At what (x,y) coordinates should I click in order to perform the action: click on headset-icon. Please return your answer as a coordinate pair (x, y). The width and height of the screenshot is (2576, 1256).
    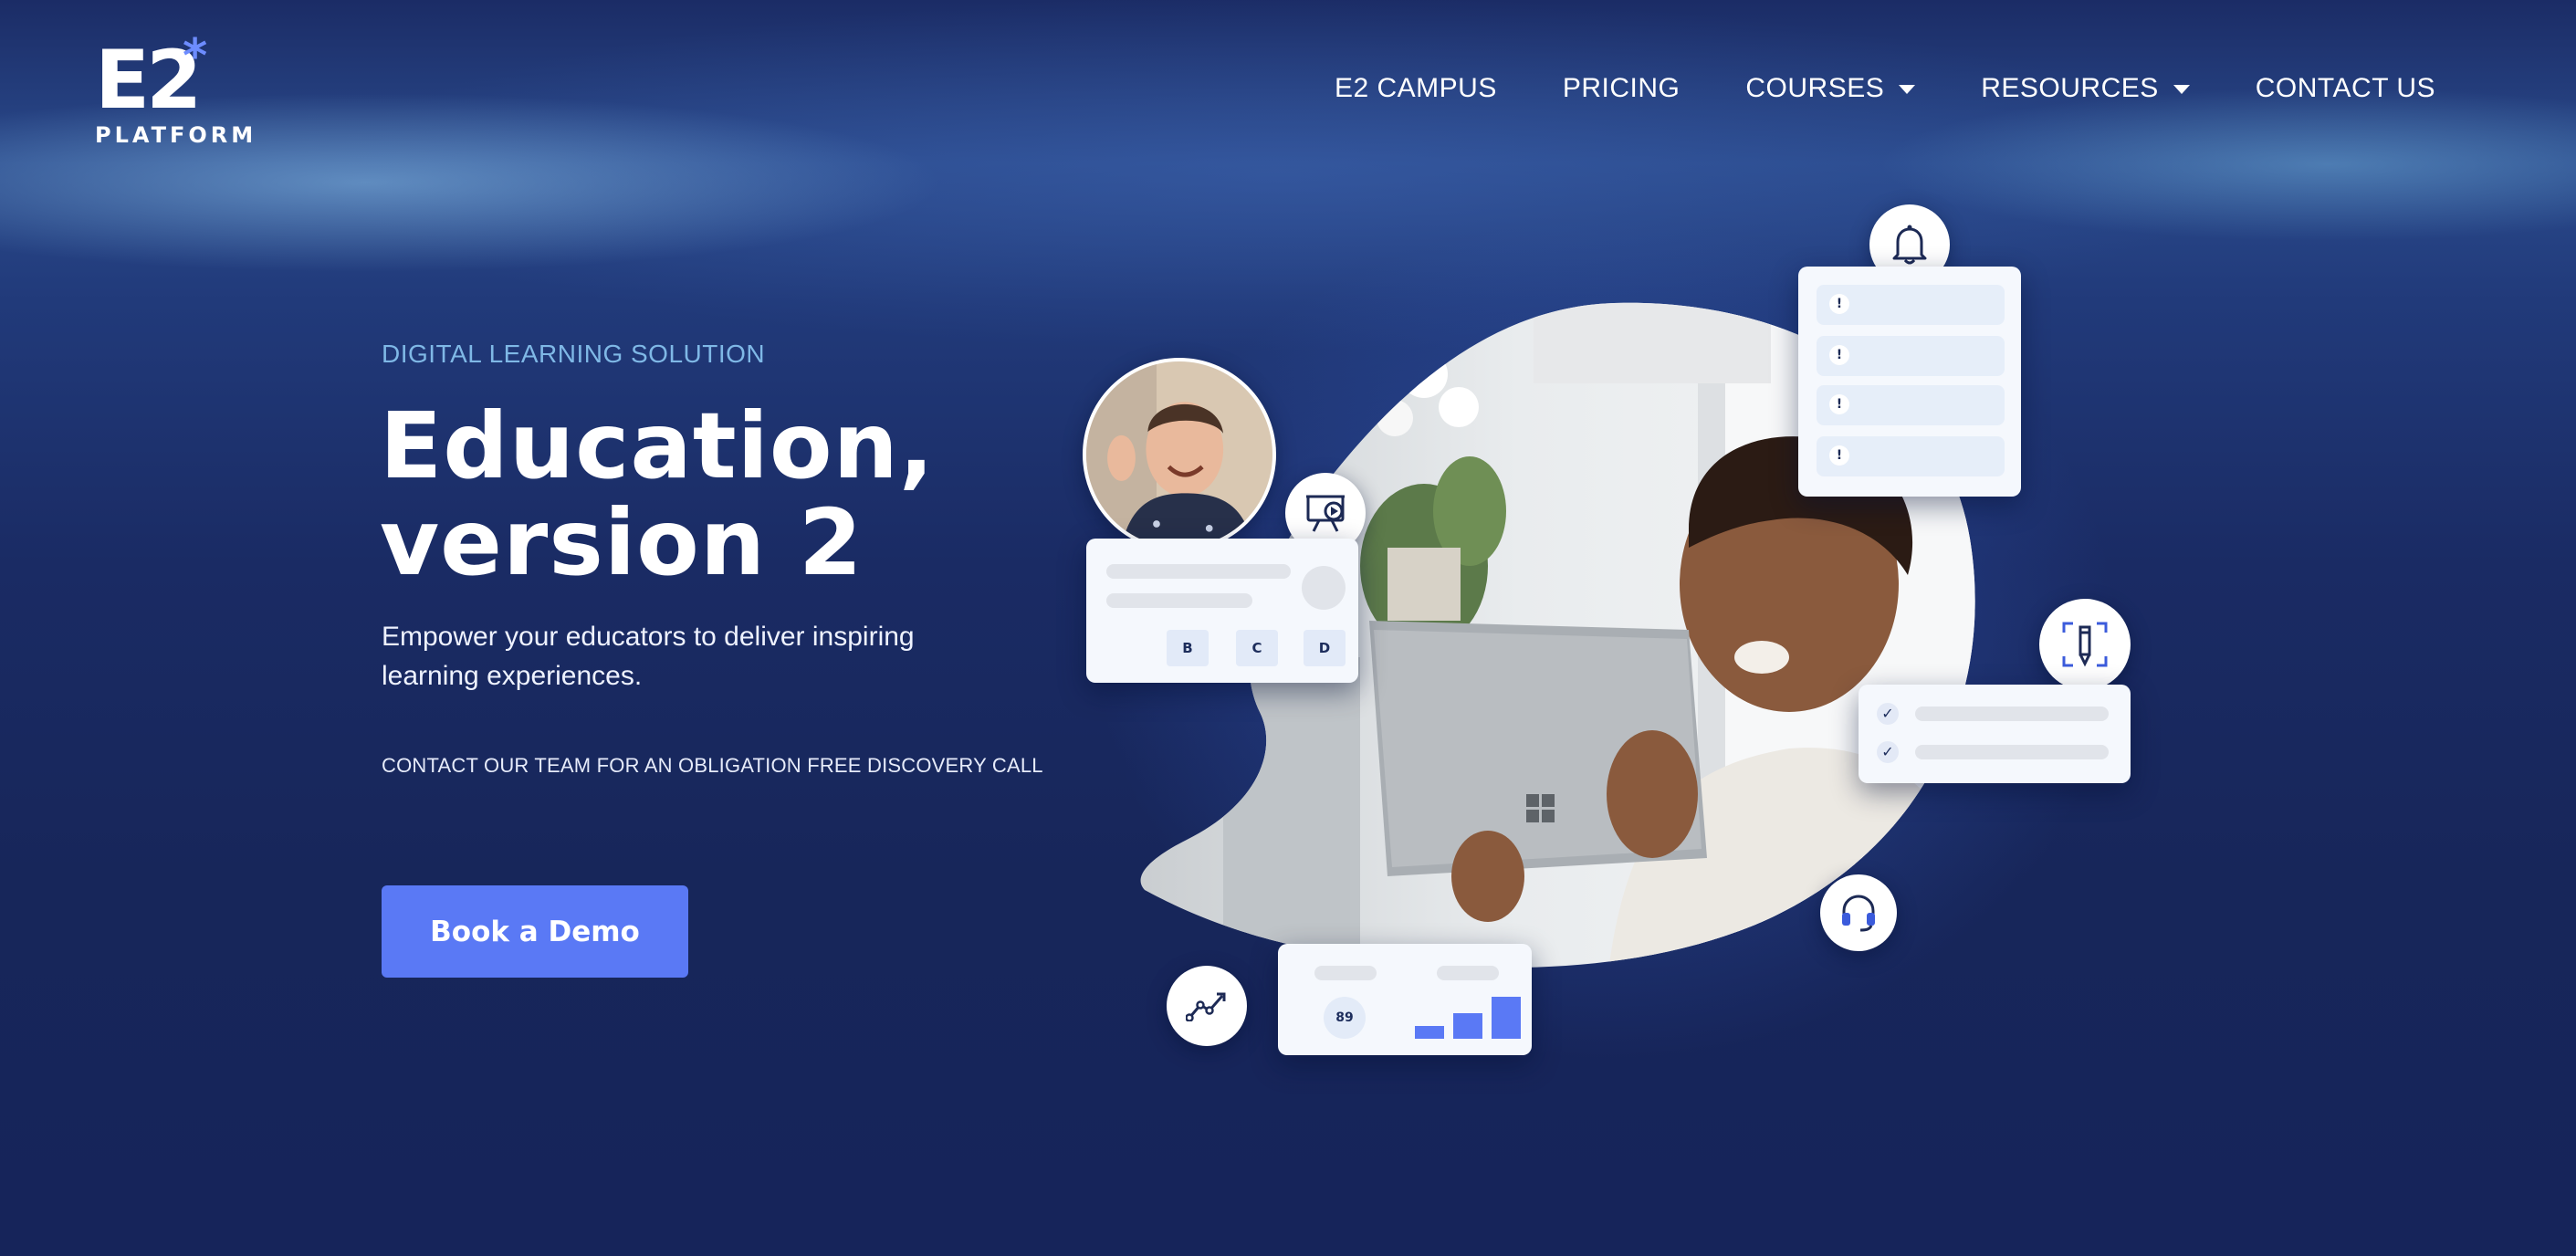
    Looking at the image, I should click on (1858, 912).